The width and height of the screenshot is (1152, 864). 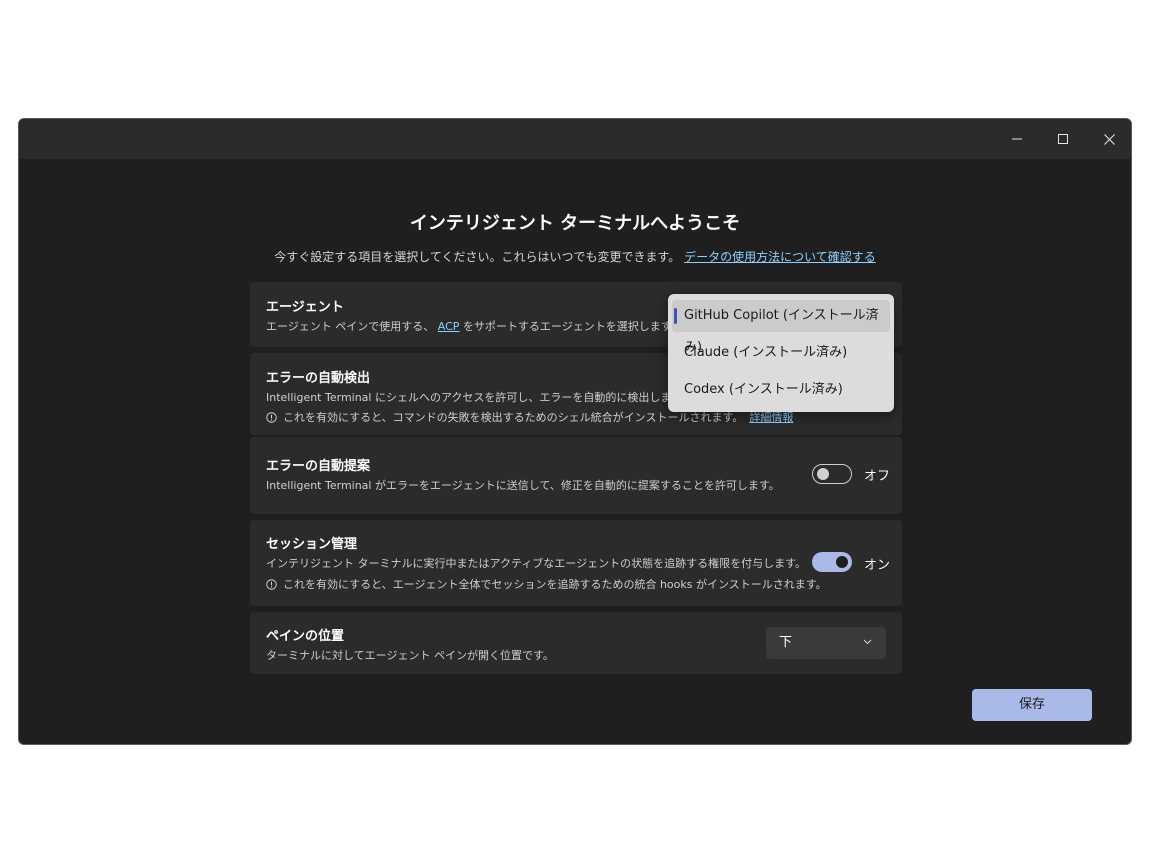 I want to click on maximize-icon, so click(x=1063, y=139).